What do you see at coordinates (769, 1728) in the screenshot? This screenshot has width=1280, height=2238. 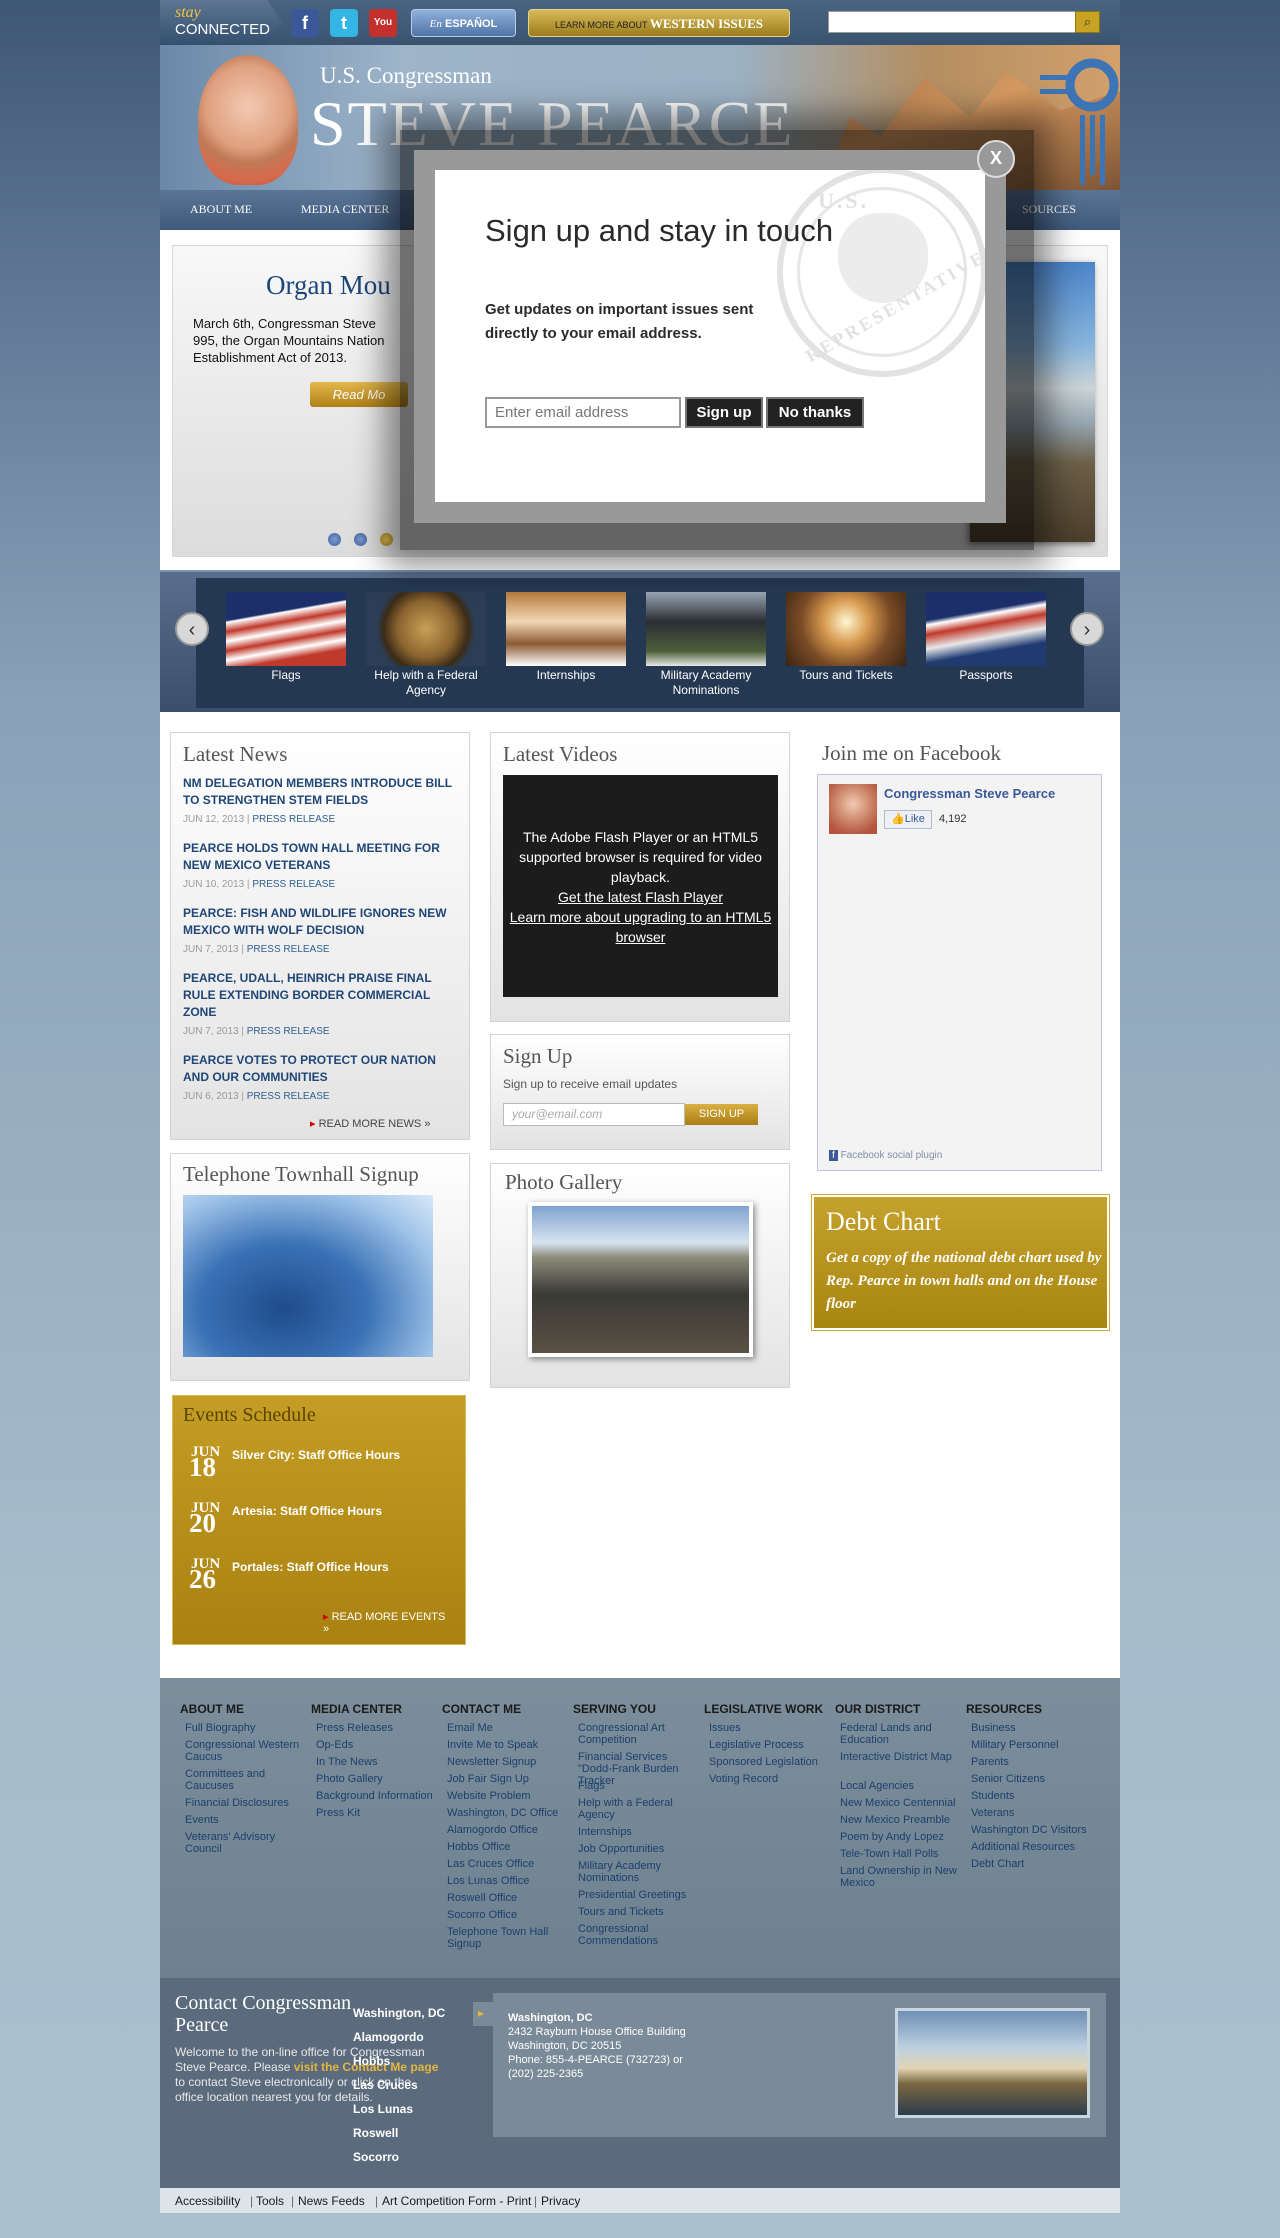 I see `footer-link: Issues` at bounding box center [769, 1728].